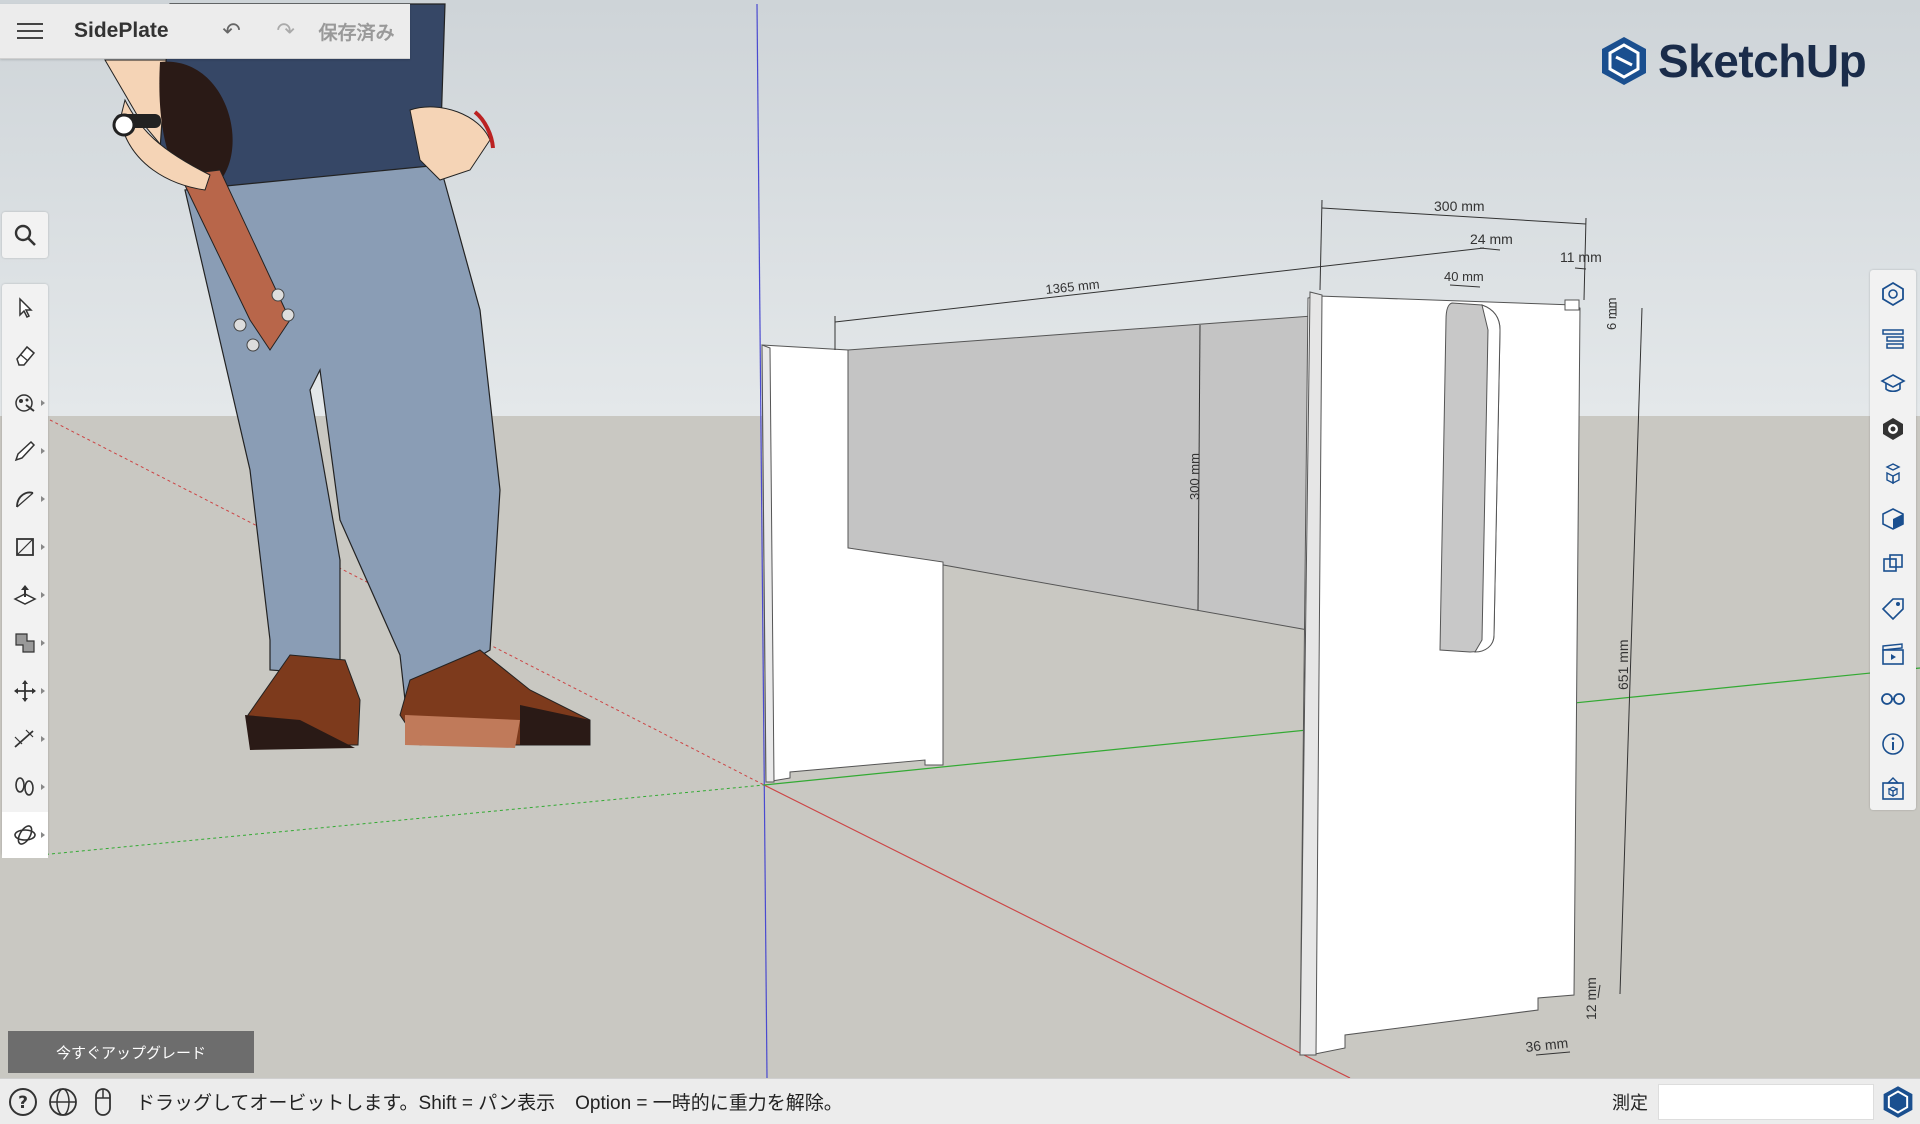  What do you see at coordinates (25, 571) in the screenshot?
I see `left-toolbar` at bounding box center [25, 571].